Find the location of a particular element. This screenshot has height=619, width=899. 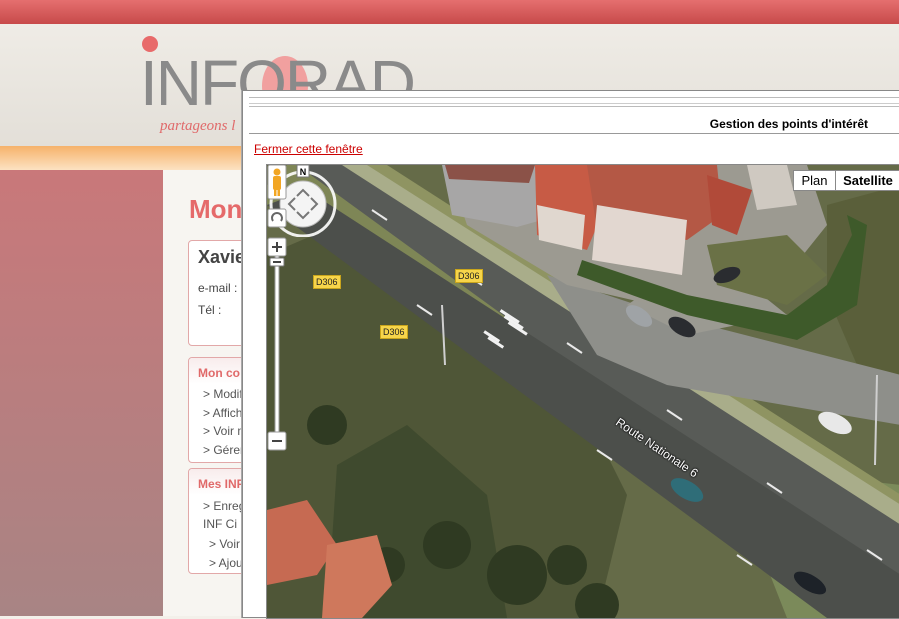

inf-link-view: > Voir is located at coordinates (224, 544).